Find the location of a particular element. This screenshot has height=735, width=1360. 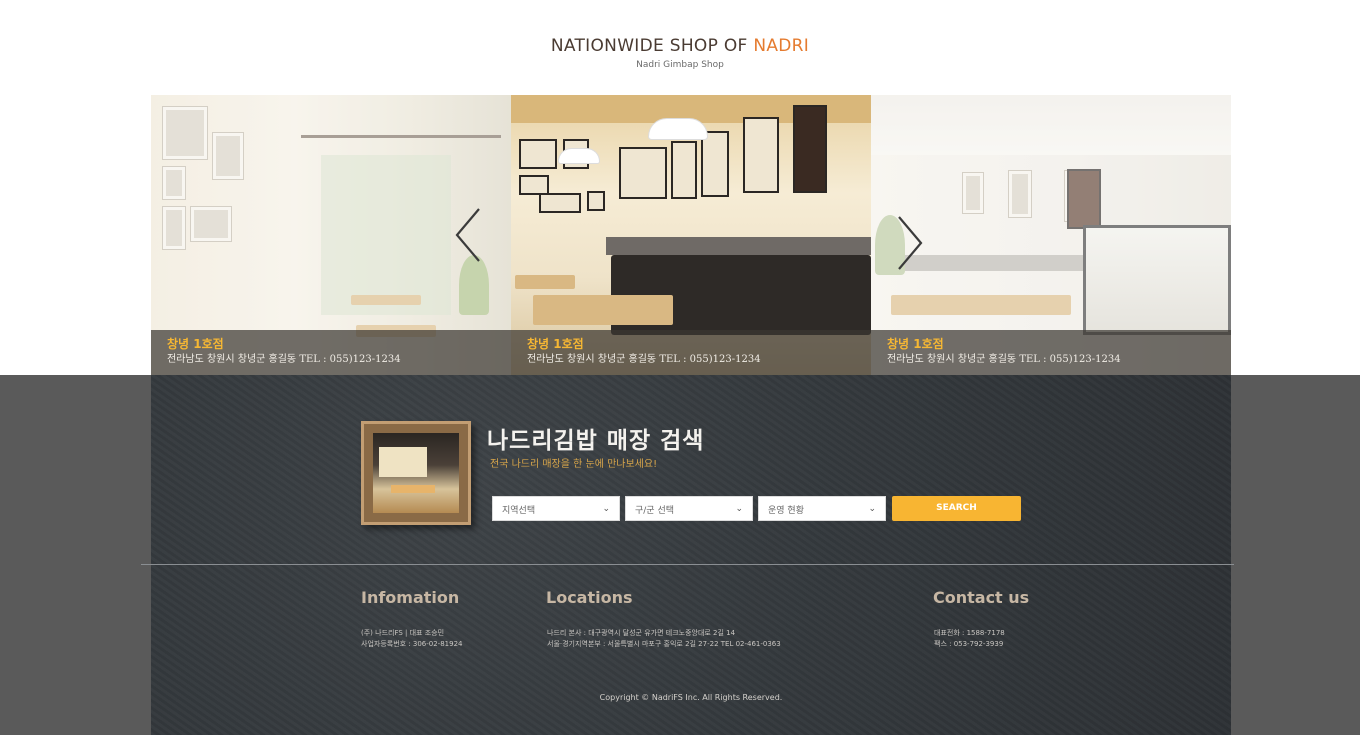

page-subtitle: Nadri Gimbap Shop is located at coordinates (680, 65).